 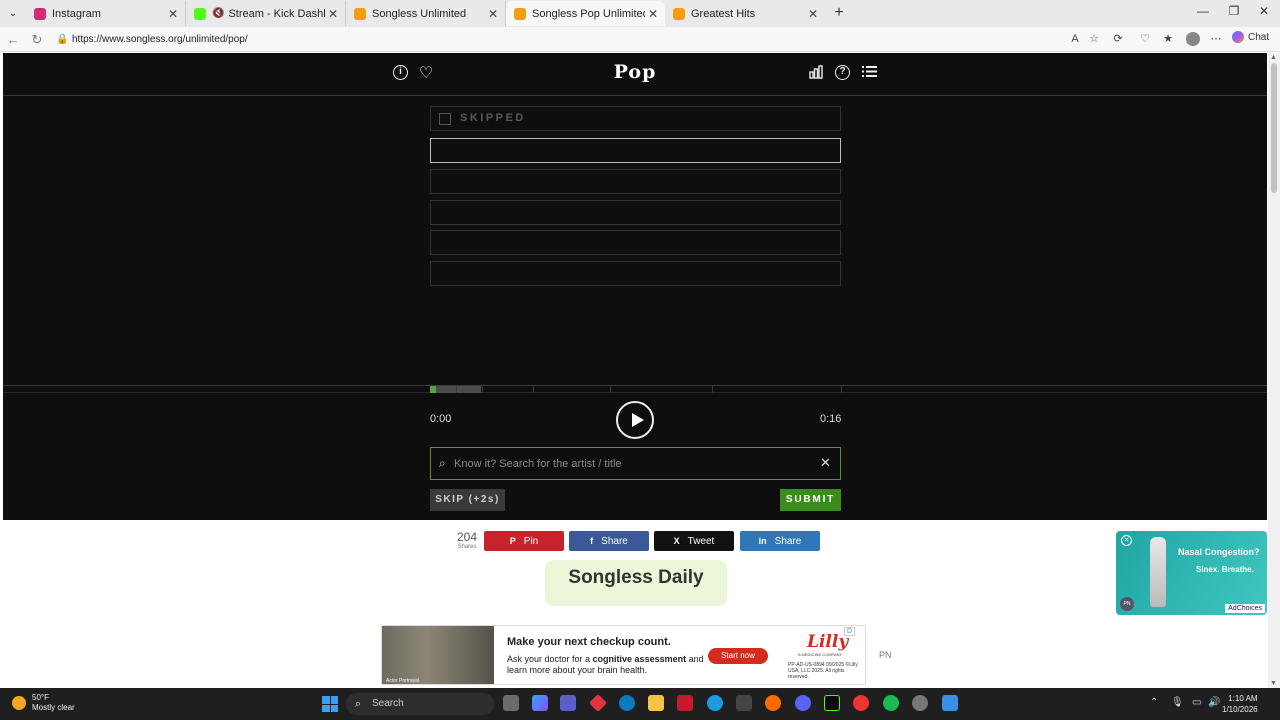 What do you see at coordinates (891, 703) in the screenshot?
I see `spotify-icon` at bounding box center [891, 703].